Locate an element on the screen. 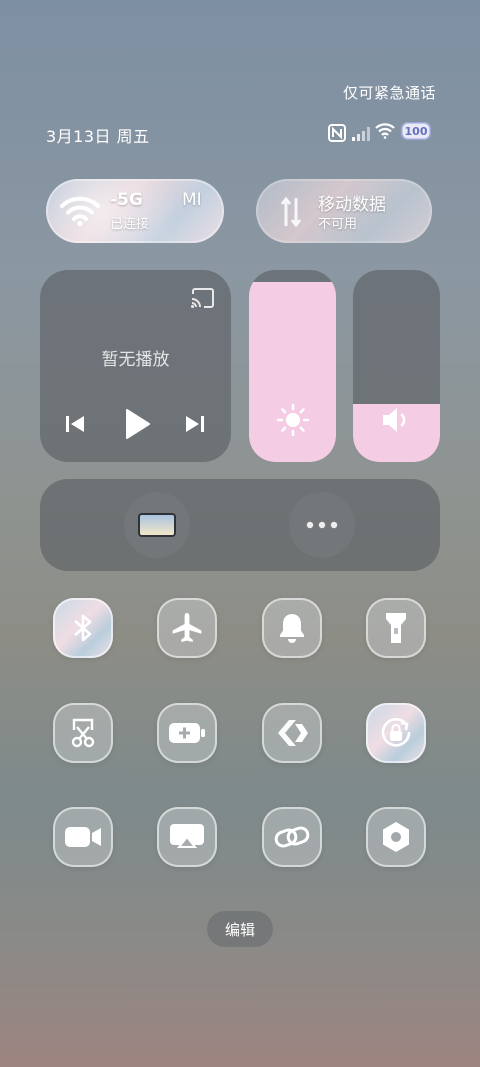 This screenshot has width=480, height=1067. battery-icon: 100 is located at coordinates (416, 131).